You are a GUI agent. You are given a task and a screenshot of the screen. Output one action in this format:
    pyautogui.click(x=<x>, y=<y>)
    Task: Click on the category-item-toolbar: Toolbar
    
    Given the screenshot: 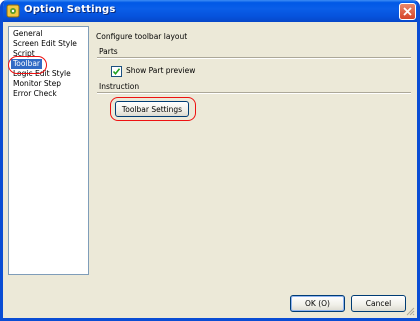 What is the action you would take?
    pyautogui.click(x=27, y=64)
    